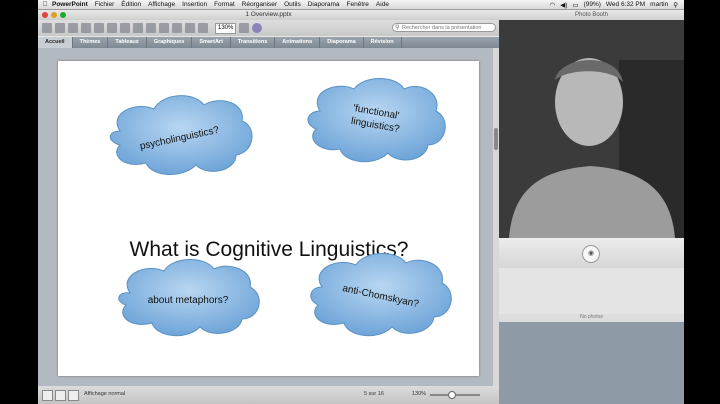 This screenshot has width=720, height=404. What do you see at coordinates (382, 4) in the screenshot?
I see `menu-aide: Aide` at bounding box center [382, 4].